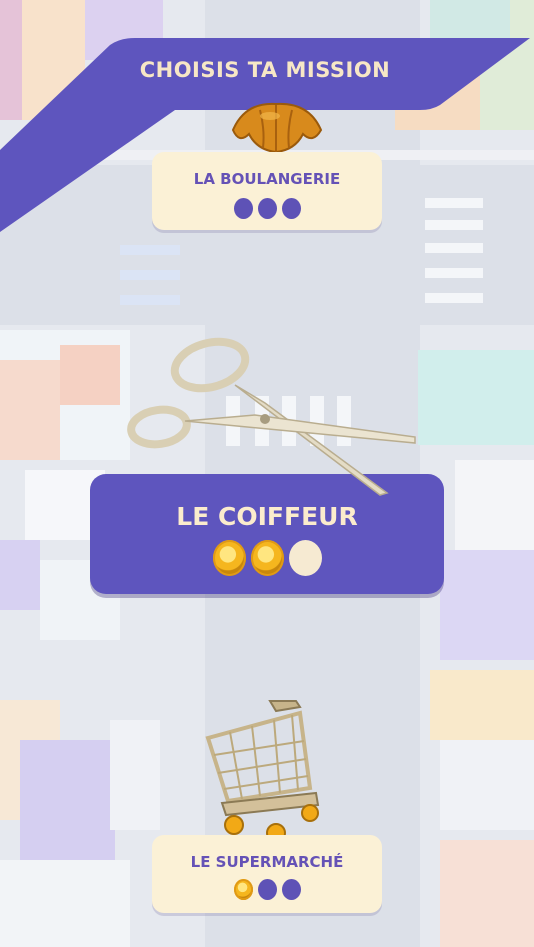  I want to click on mission-card-supermarket: LE SUPERMARCHÉ, so click(267, 874).